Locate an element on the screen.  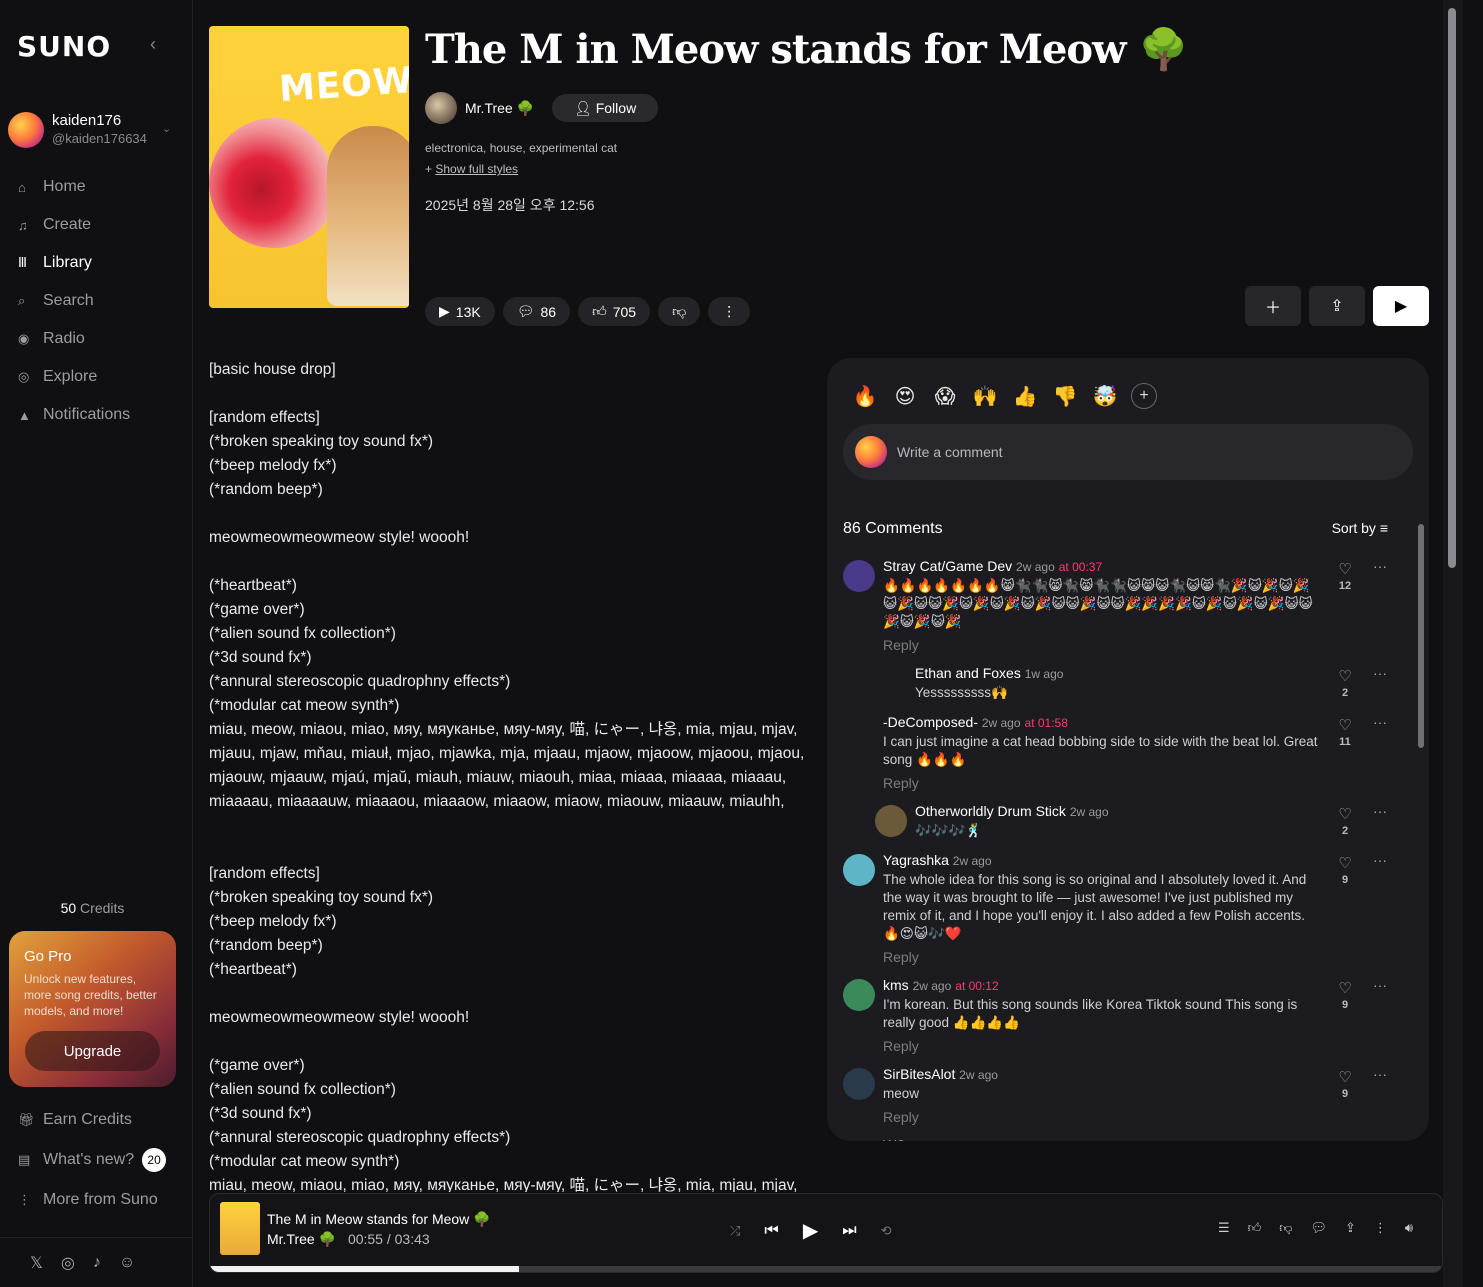
player-song-title: The M in Meow stands for Meow 🌳 is located at coordinates (379, 1219).